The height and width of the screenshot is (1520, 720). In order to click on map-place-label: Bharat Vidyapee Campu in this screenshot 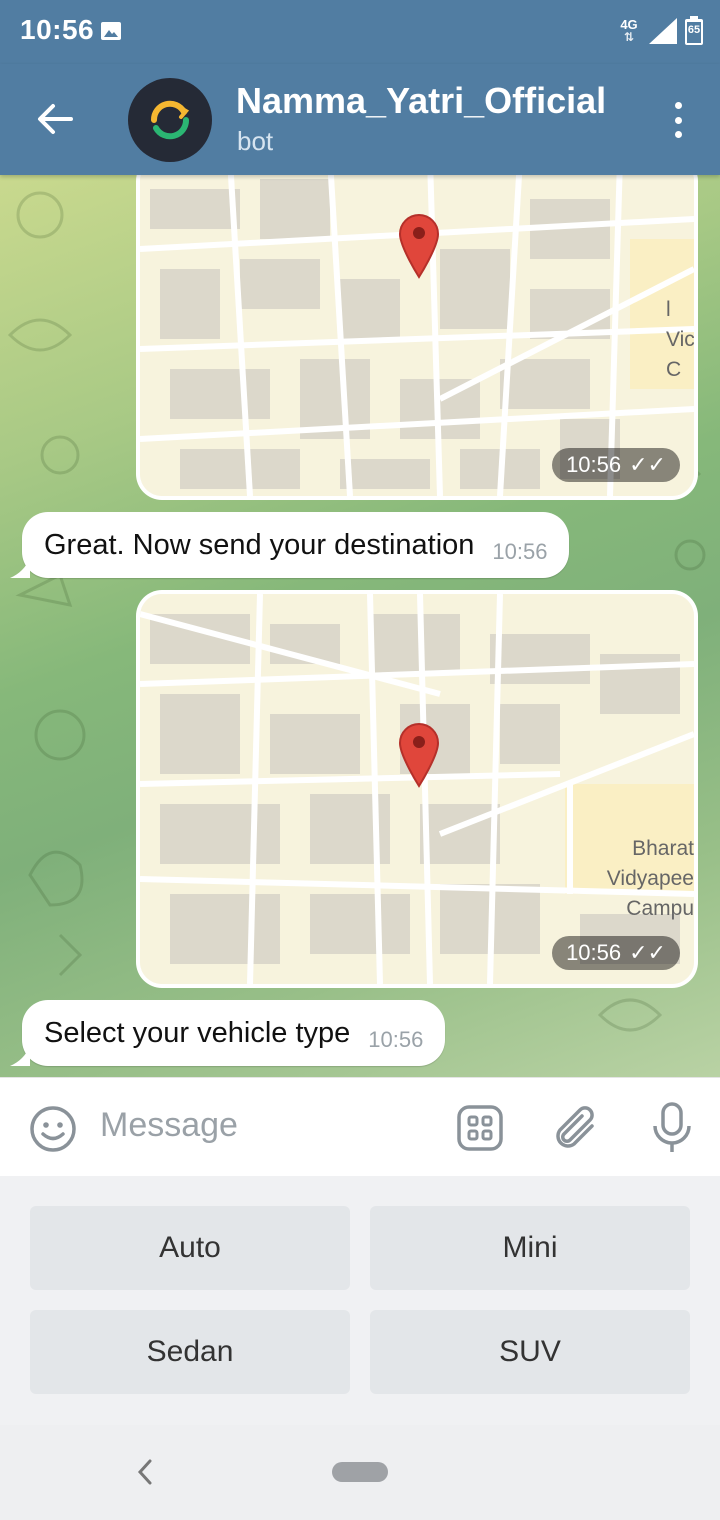, I will do `click(650, 879)`.